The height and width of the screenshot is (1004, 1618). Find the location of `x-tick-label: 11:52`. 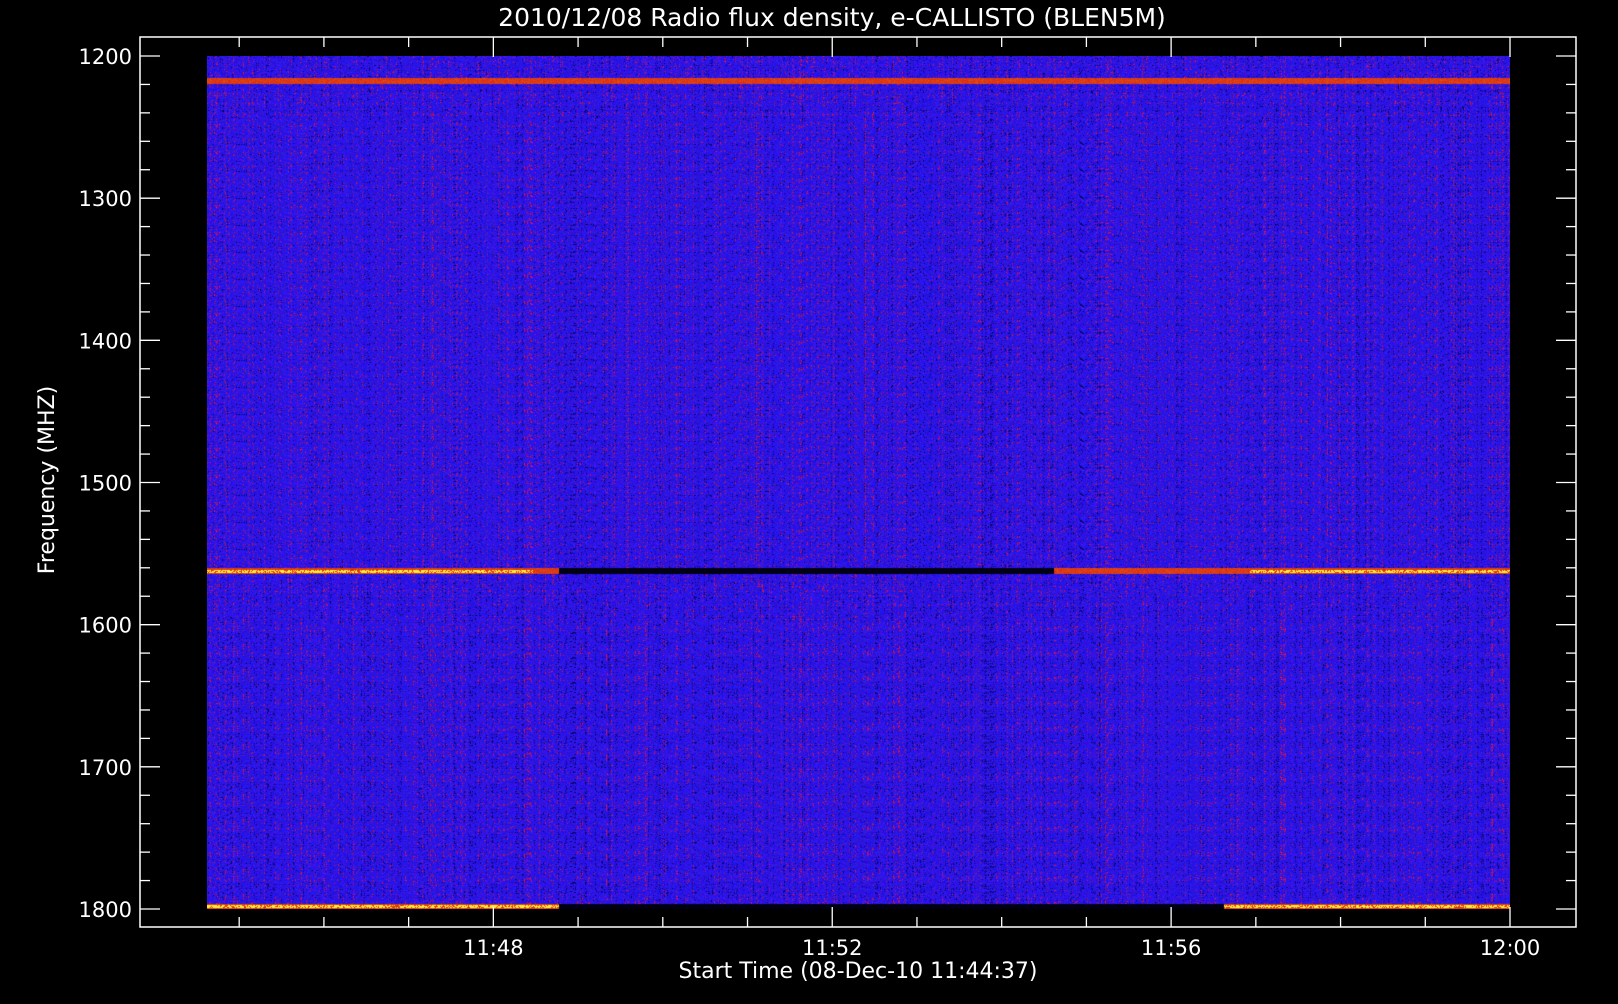

x-tick-label: 11:52 is located at coordinates (832, 948).